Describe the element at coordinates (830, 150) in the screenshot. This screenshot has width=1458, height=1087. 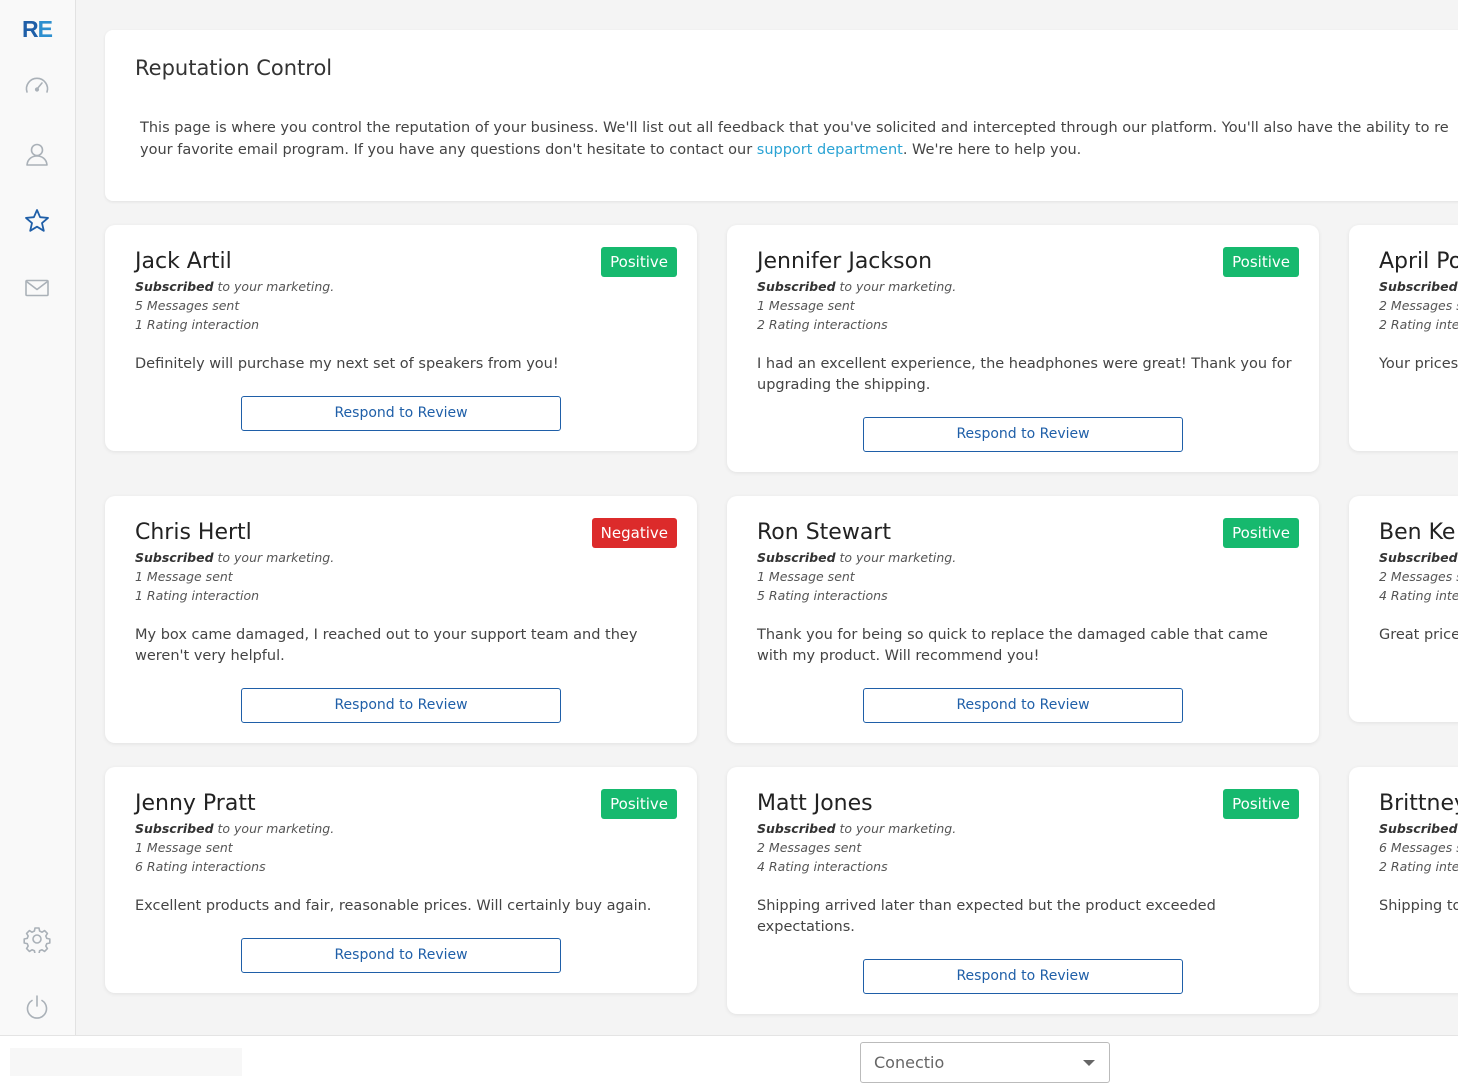
I see `support-link: support department` at that location.